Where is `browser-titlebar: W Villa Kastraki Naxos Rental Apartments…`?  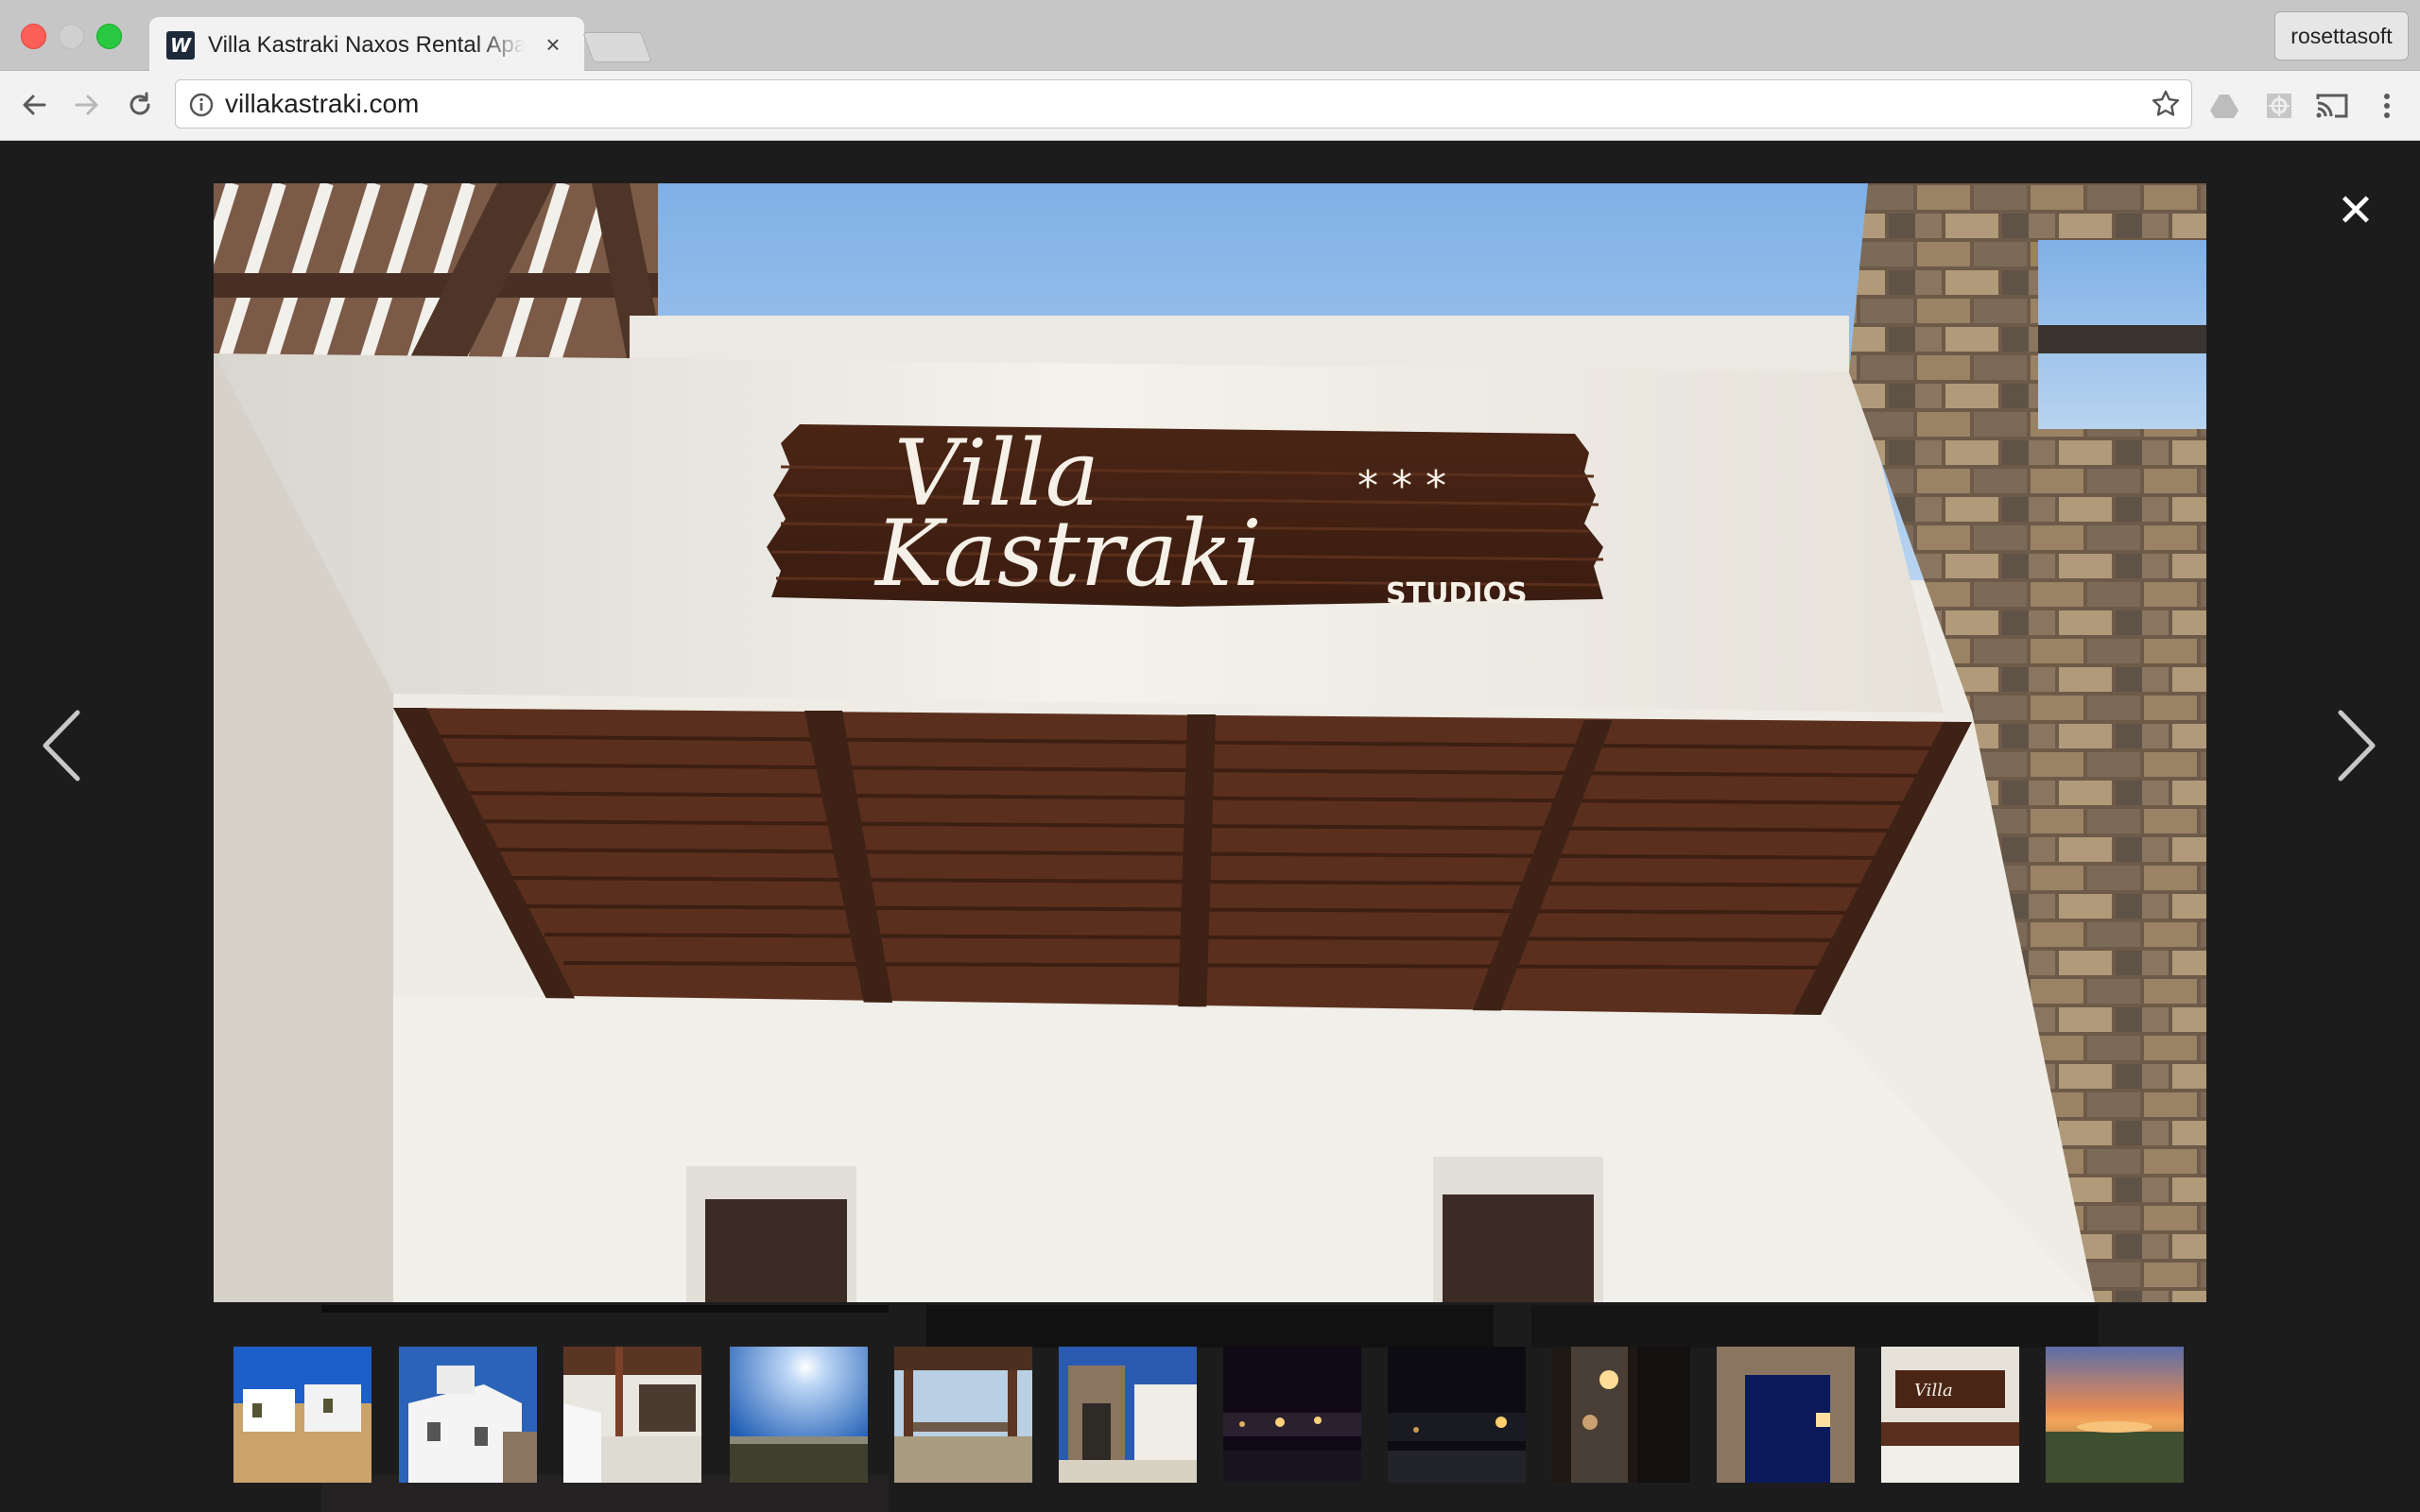
browser-titlebar: W Villa Kastraki Naxos Rental Apartments… is located at coordinates (1210, 35).